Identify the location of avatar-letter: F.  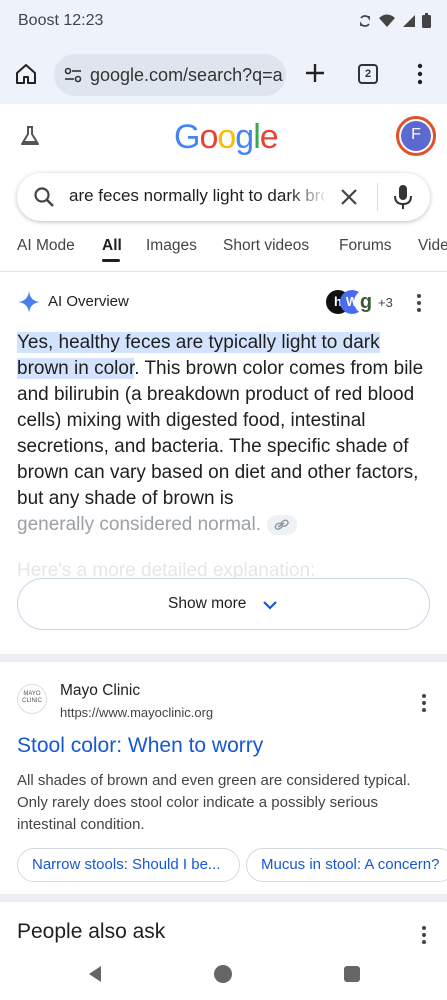
(416, 136).